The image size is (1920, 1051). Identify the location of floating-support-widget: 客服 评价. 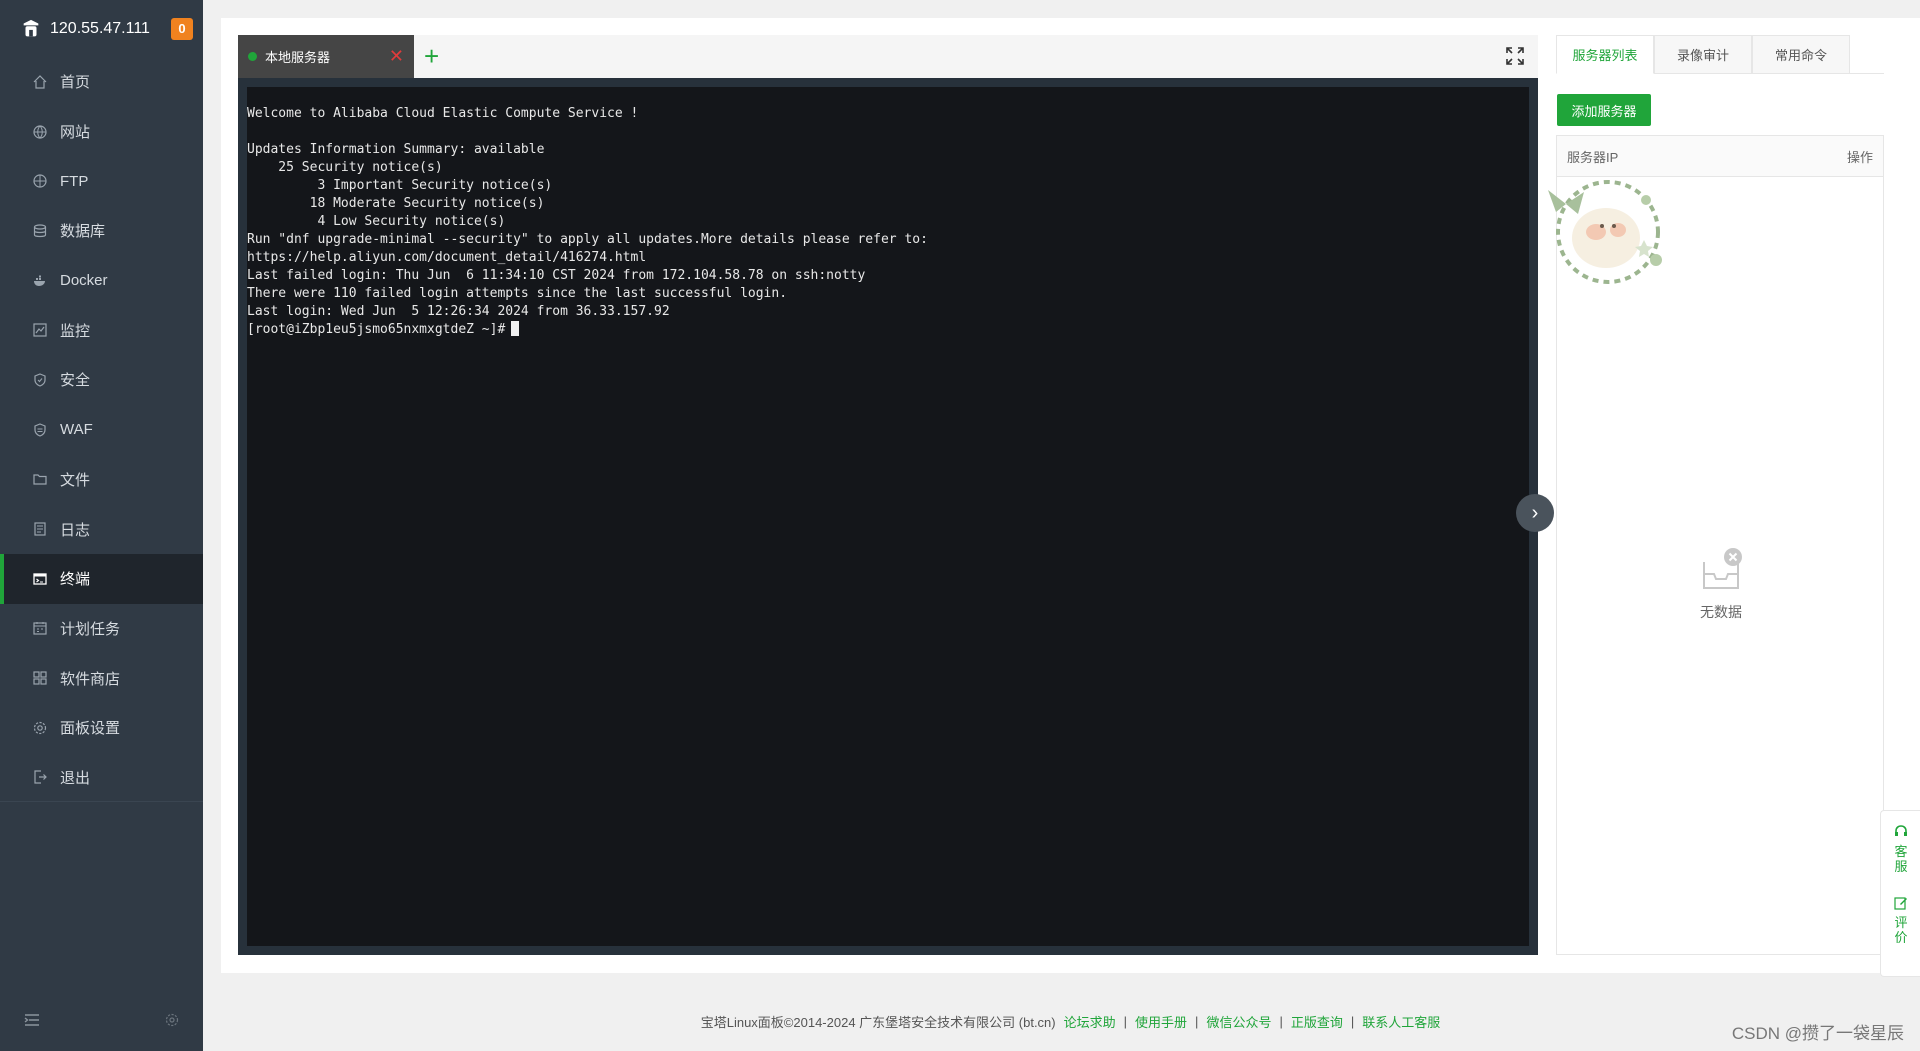
(1900, 893).